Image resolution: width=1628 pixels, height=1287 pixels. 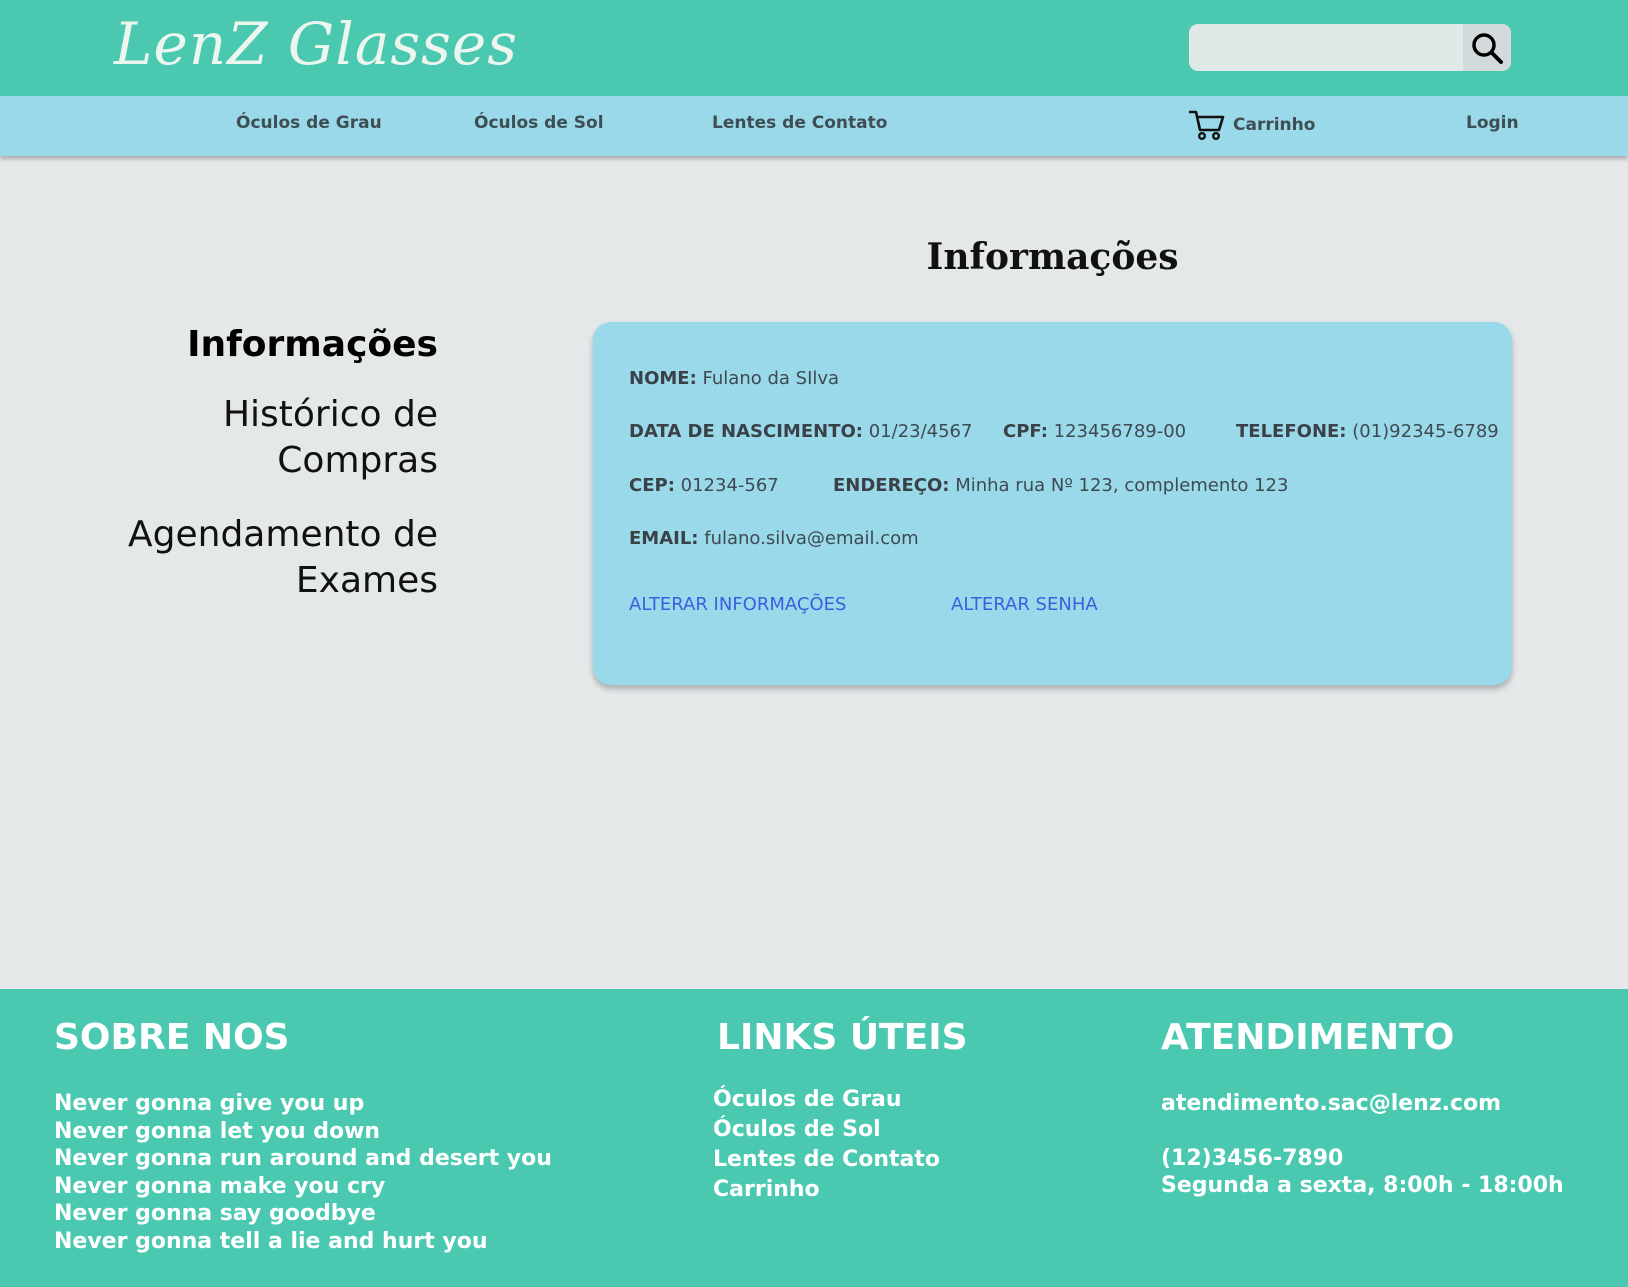 What do you see at coordinates (220, 1186) in the screenshot?
I see `footer-sobre-line: Never gonna make you cry` at bounding box center [220, 1186].